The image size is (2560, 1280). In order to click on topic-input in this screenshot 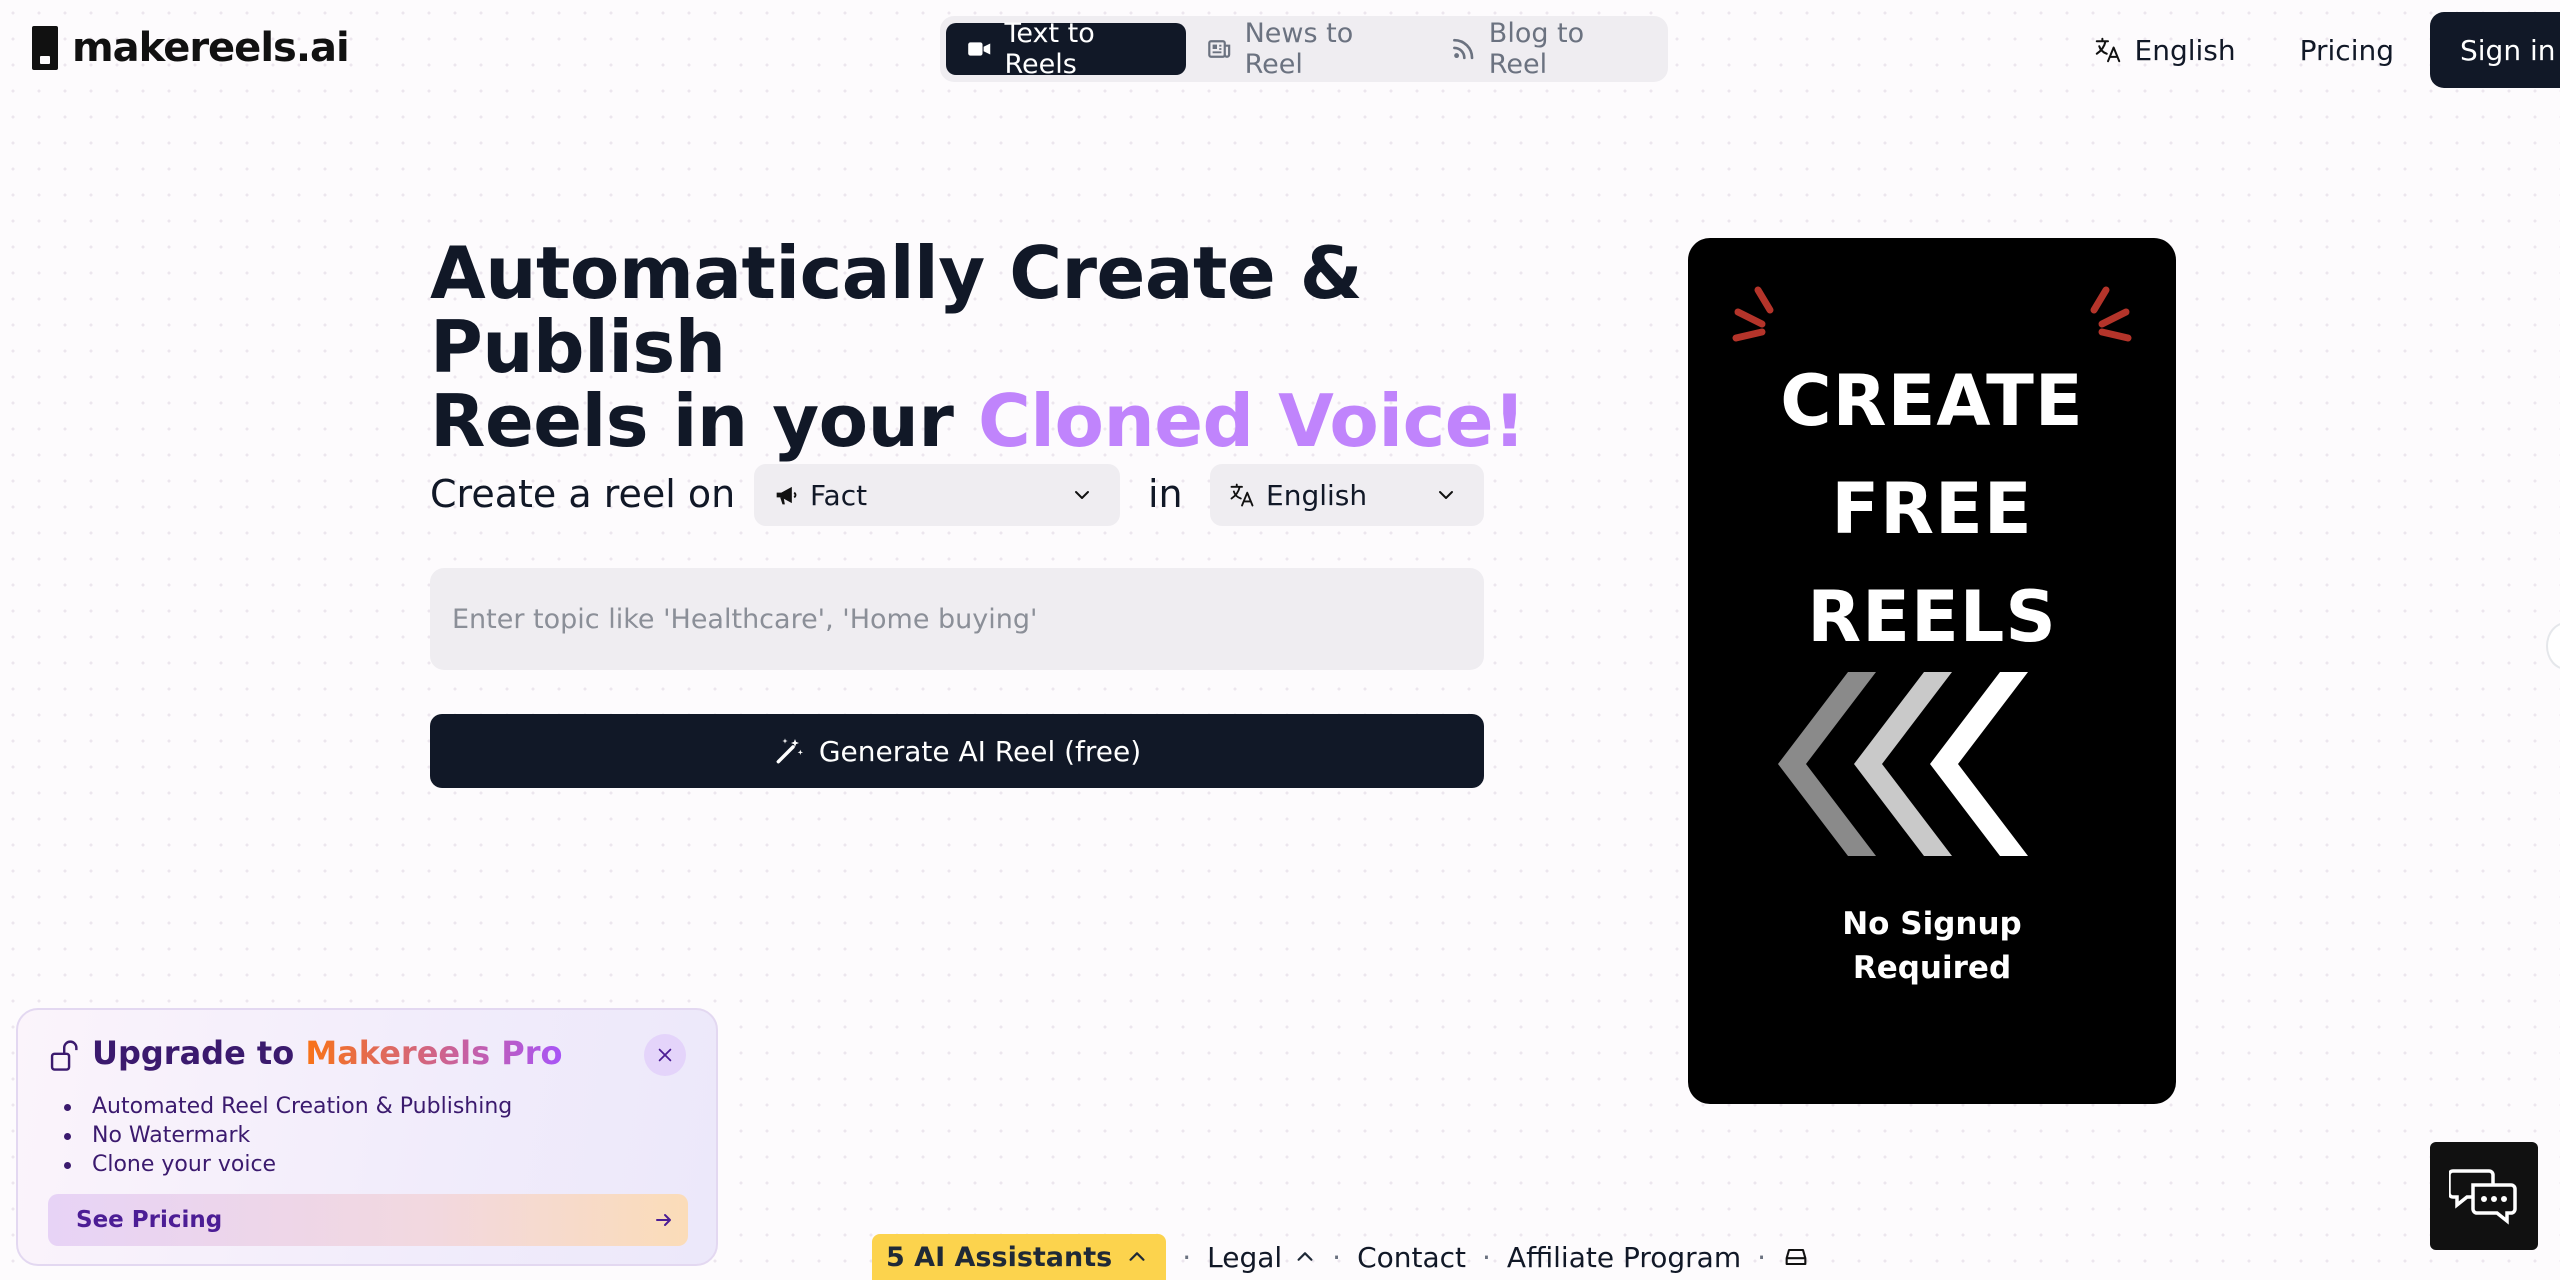, I will do `click(957, 619)`.